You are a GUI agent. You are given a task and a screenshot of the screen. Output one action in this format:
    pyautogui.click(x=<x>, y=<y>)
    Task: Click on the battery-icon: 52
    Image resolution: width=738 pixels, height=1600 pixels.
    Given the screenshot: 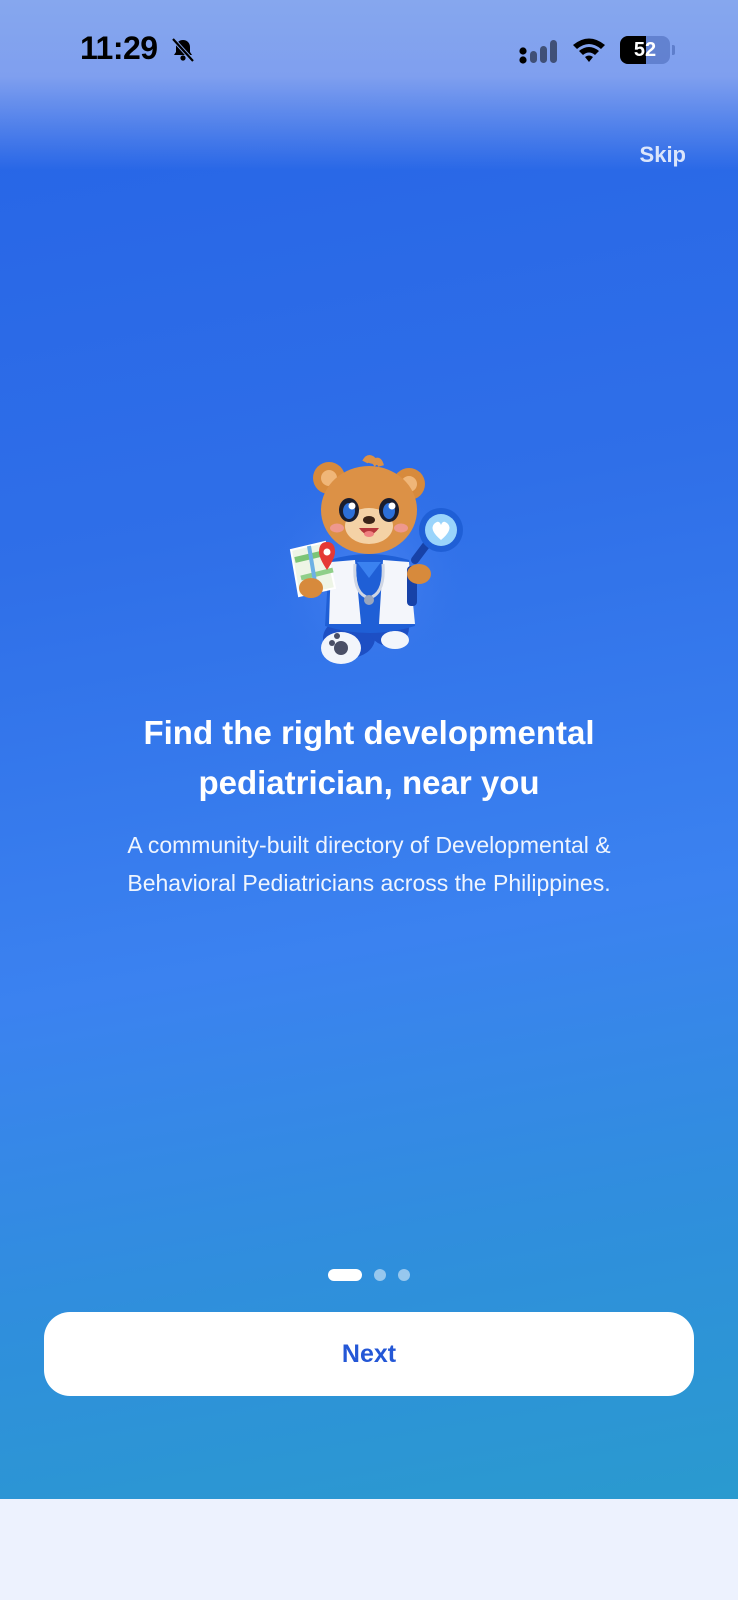 What is the action you would take?
    pyautogui.click(x=647, y=50)
    